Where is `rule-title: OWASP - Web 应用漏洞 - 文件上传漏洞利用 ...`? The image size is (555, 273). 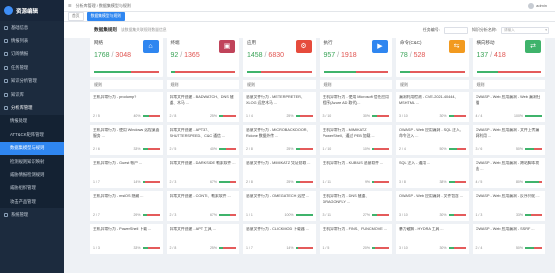
rule-title: OWASP - Web 应用漏洞 - 文件上传漏洞利用 ... is located at coordinates (507, 133).